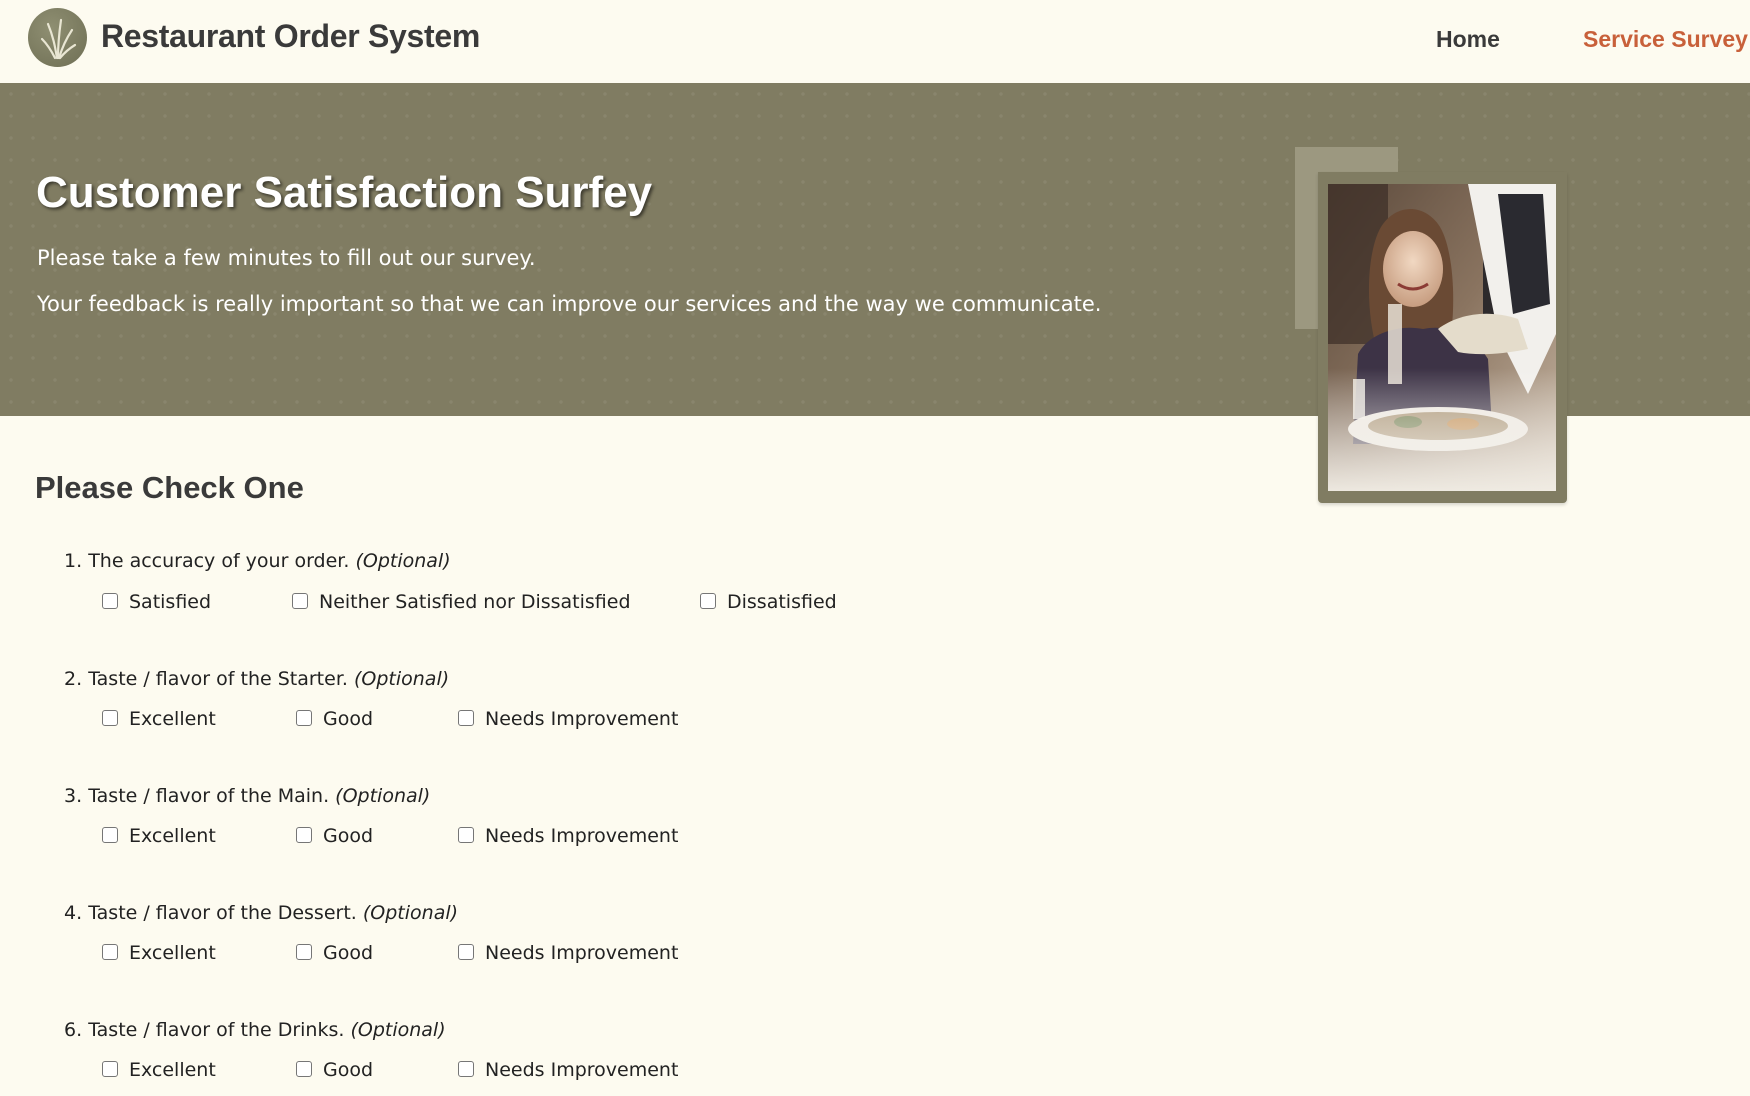 The width and height of the screenshot is (1750, 1096). I want to click on q1-dissatisfied-label: Dissatisfied, so click(782, 602).